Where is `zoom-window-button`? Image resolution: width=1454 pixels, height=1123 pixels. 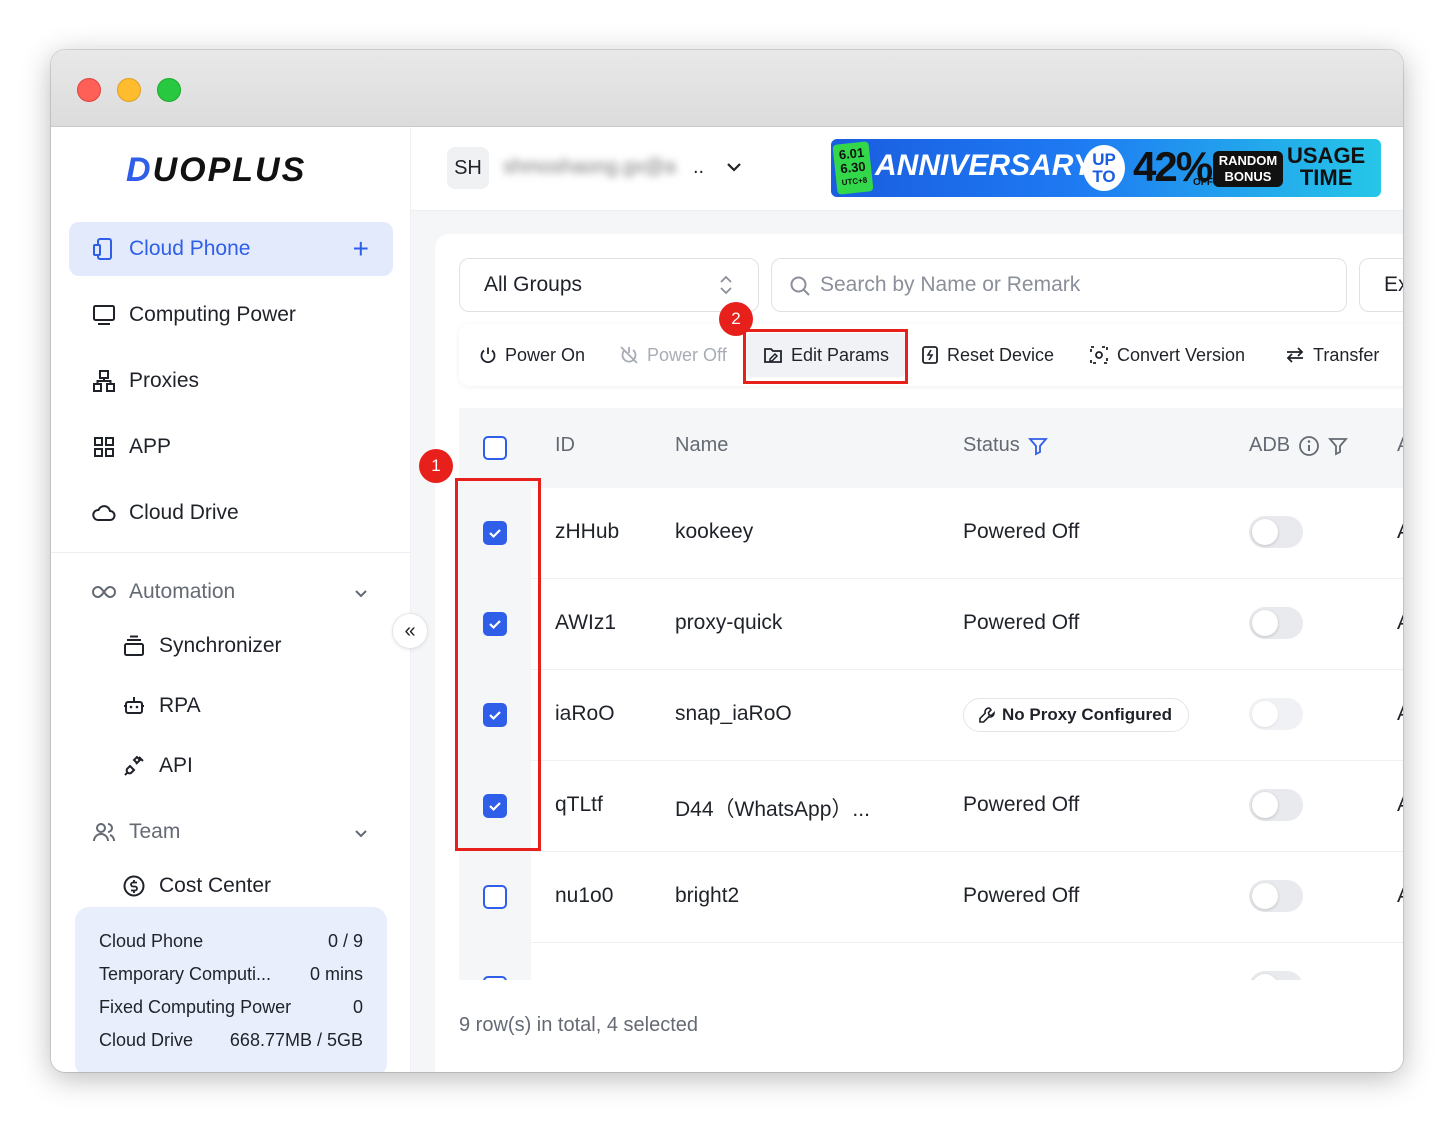
zoom-window-button is located at coordinates (169, 90).